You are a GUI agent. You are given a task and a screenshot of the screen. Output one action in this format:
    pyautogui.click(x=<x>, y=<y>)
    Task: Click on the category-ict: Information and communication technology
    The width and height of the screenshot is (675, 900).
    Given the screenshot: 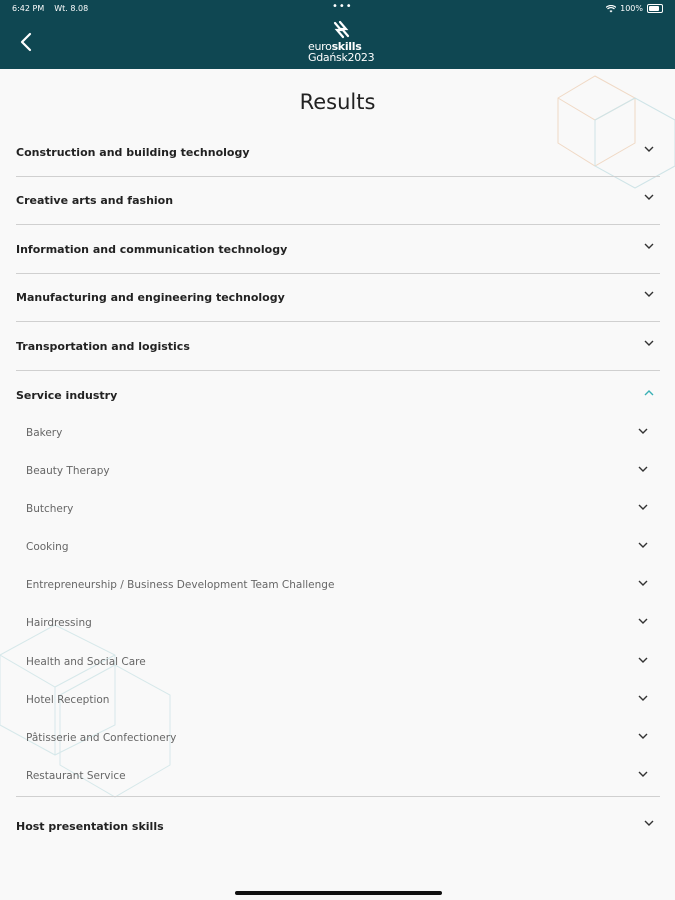 What is the action you would take?
    pyautogui.click(x=338, y=249)
    